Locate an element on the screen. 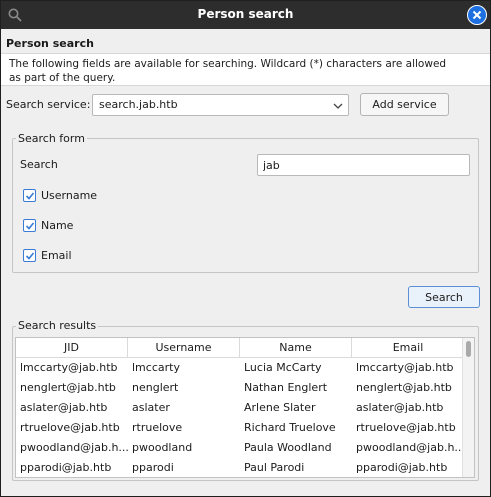 The image size is (491, 497). page-heading: Person search is located at coordinates (50, 43).